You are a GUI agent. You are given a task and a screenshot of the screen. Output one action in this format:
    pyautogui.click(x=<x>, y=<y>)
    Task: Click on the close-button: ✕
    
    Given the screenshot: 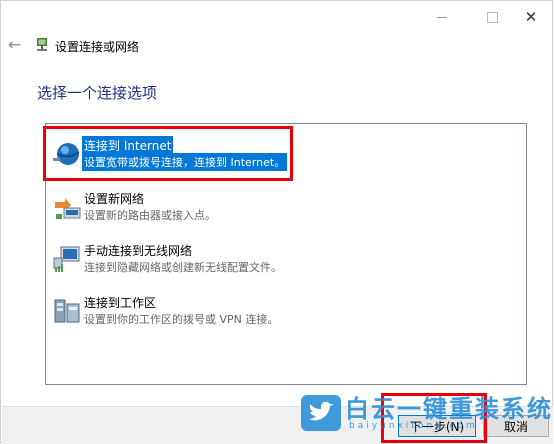 What is the action you would take?
    pyautogui.click(x=531, y=17)
    